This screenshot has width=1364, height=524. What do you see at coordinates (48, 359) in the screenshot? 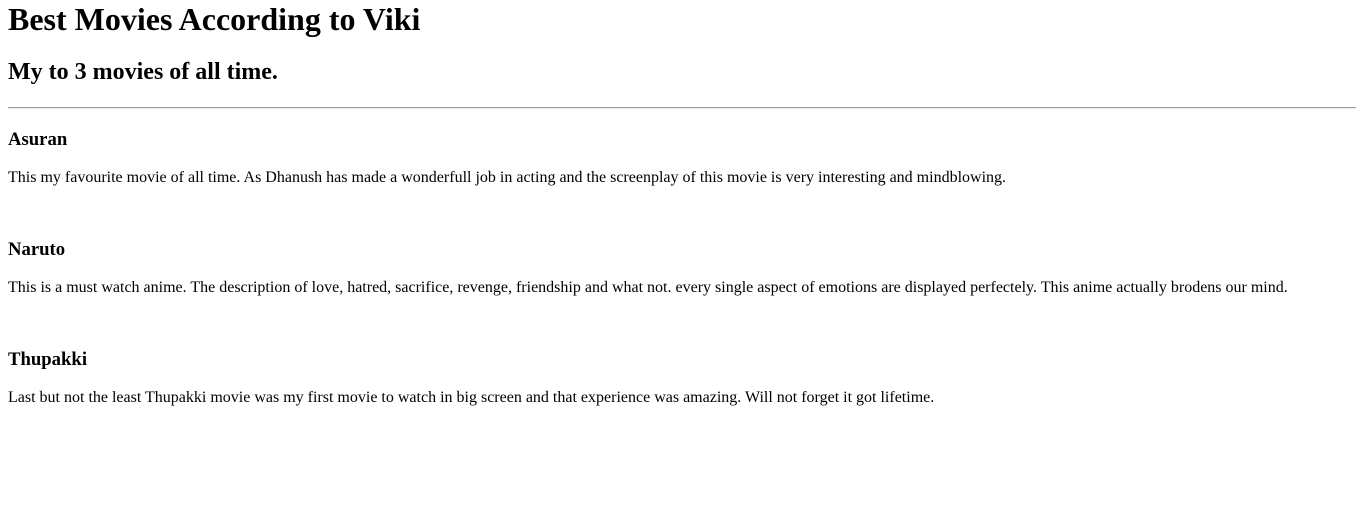
I see `movie-title: Thupakki` at bounding box center [48, 359].